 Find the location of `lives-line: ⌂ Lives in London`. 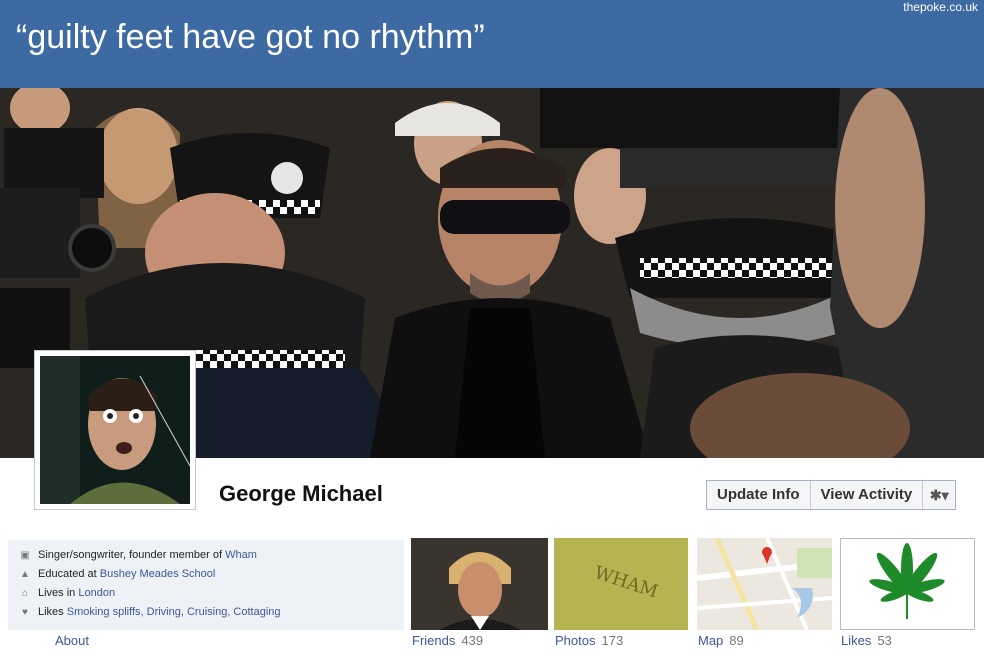

lives-line: ⌂ Lives in London is located at coordinates (213, 593).